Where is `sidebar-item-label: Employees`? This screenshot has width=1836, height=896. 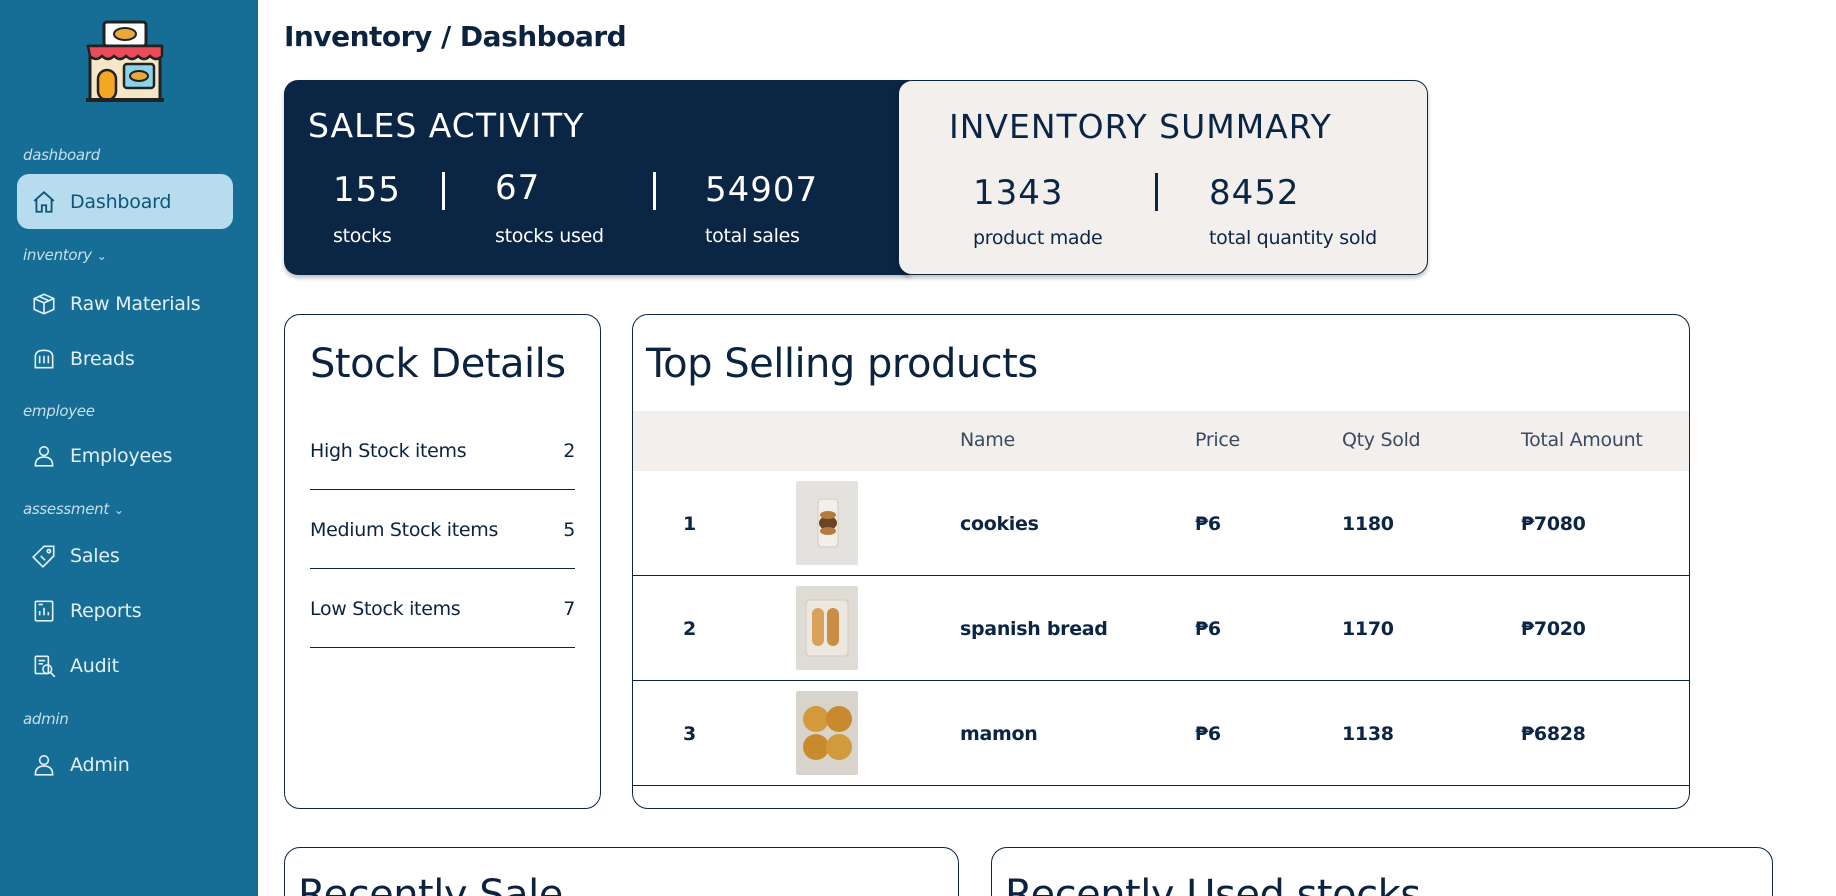
sidebar-item-label: Employees is located at coordinates (121, 455).